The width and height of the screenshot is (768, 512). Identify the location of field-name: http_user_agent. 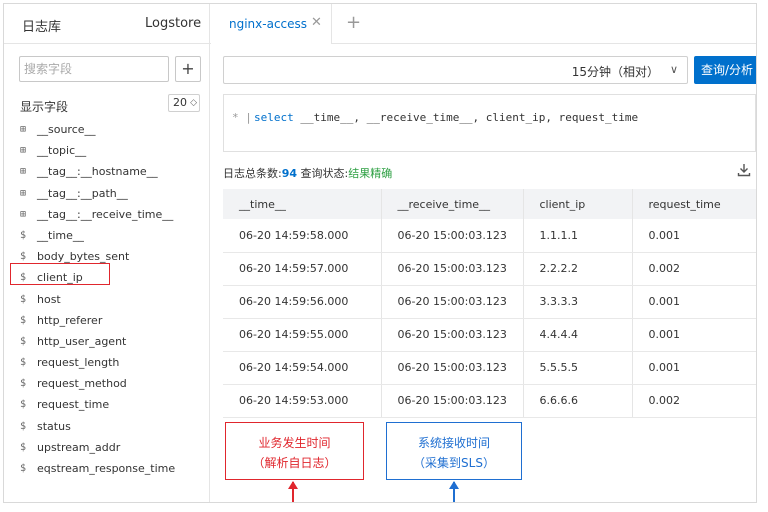
(82, 341).